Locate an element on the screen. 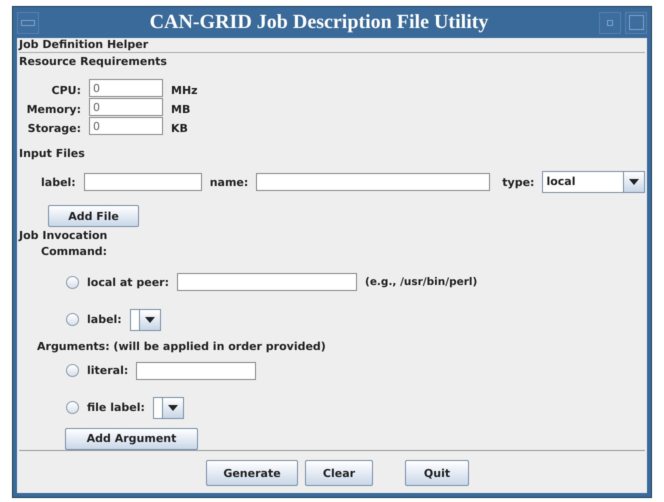  section-title: Input Files is located at coordinates (52, 154).